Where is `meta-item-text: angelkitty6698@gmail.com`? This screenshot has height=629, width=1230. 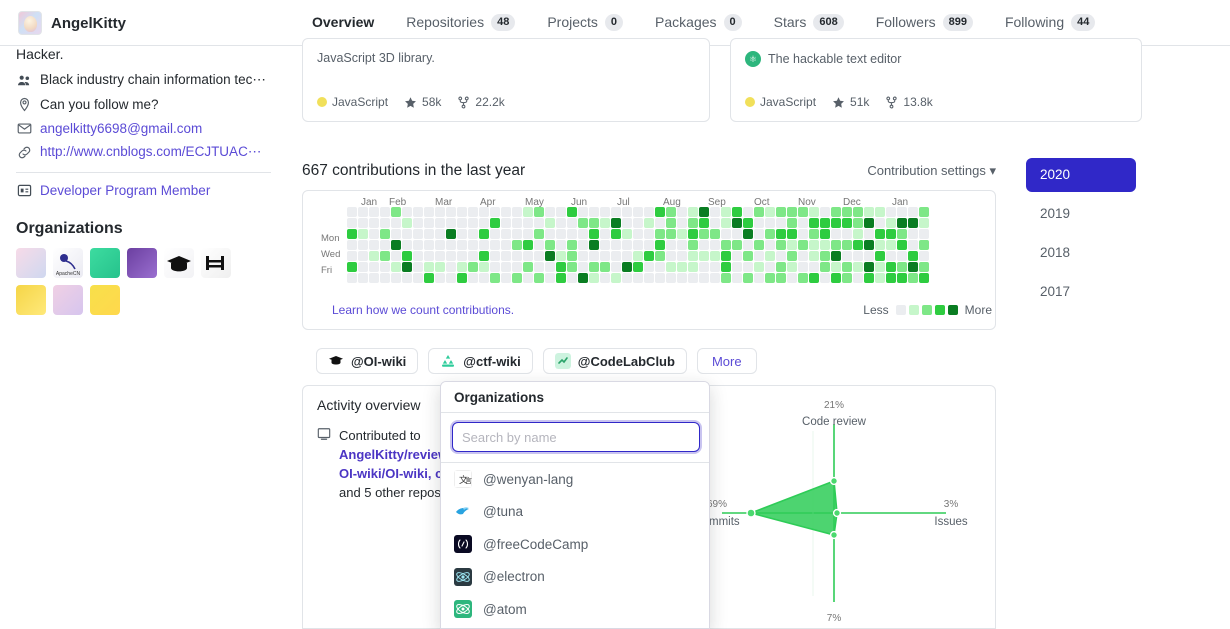 meta-item-text: angelkitty6698@gmail.com is located at coordinates (121, 128).